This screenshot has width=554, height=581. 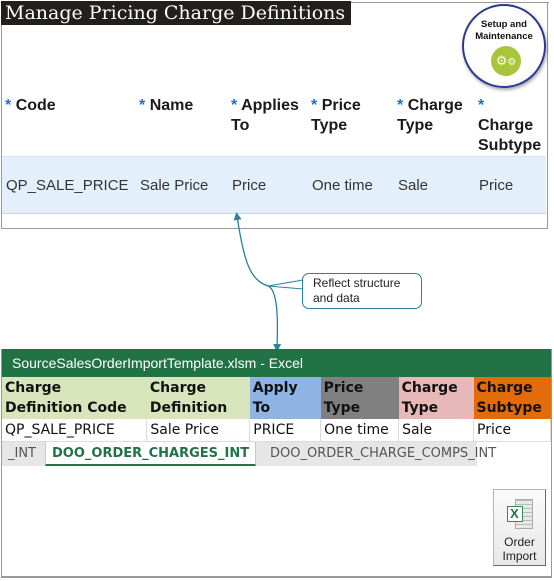 What do you see at coordinates (336, 298) in the screenshot?
I see `callout-line2: and data` at bounding box center [336, 298].